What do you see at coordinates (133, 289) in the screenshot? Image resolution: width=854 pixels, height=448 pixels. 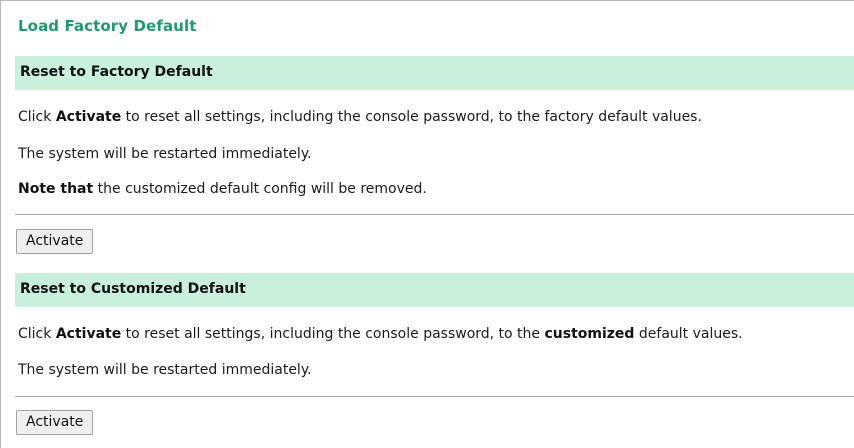 I see `customized-default-section-title: Reset to Customized Default` at bounding box center [133, 289].